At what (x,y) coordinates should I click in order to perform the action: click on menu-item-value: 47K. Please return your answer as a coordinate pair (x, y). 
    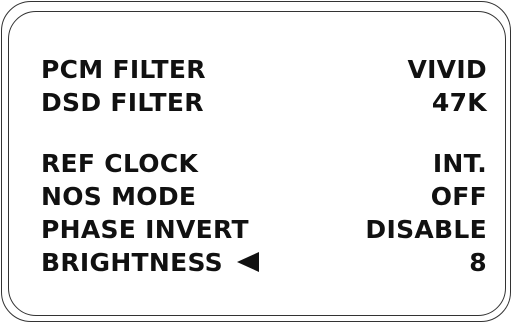
    Looking at the image, I should click on (459, 102).